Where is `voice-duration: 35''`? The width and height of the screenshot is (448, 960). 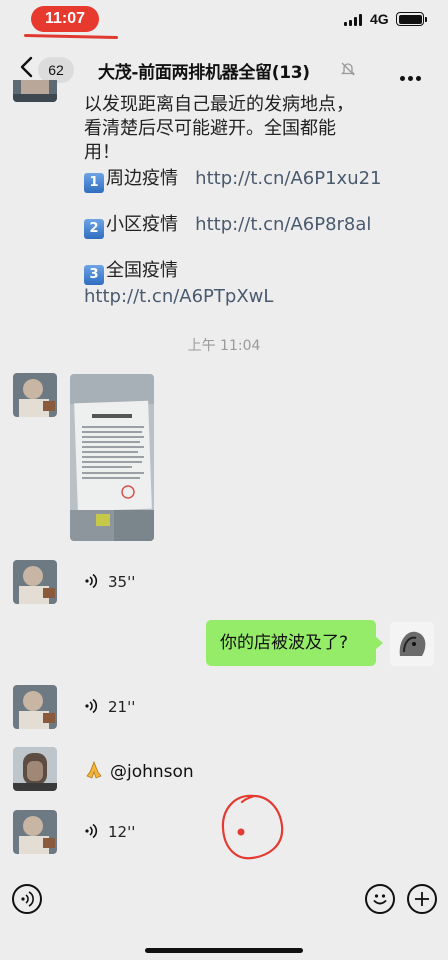 voice-duration: 35'' is located at coordinates (122, 582).